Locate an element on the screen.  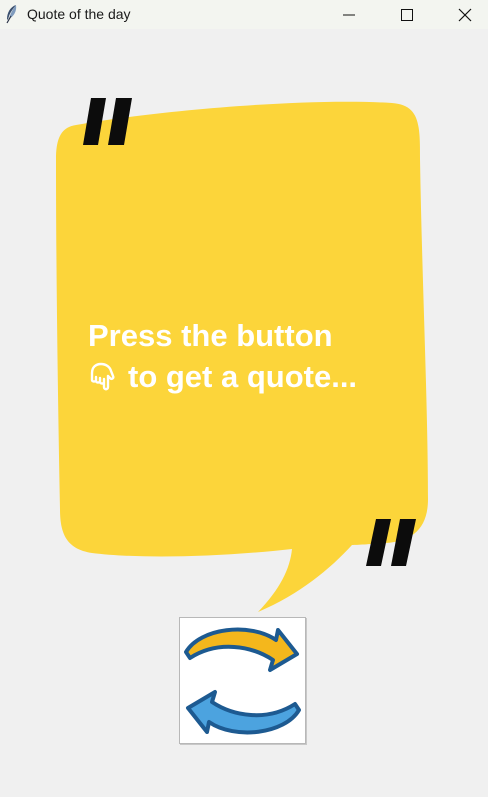
close-button is located at coordinates (465, 14).